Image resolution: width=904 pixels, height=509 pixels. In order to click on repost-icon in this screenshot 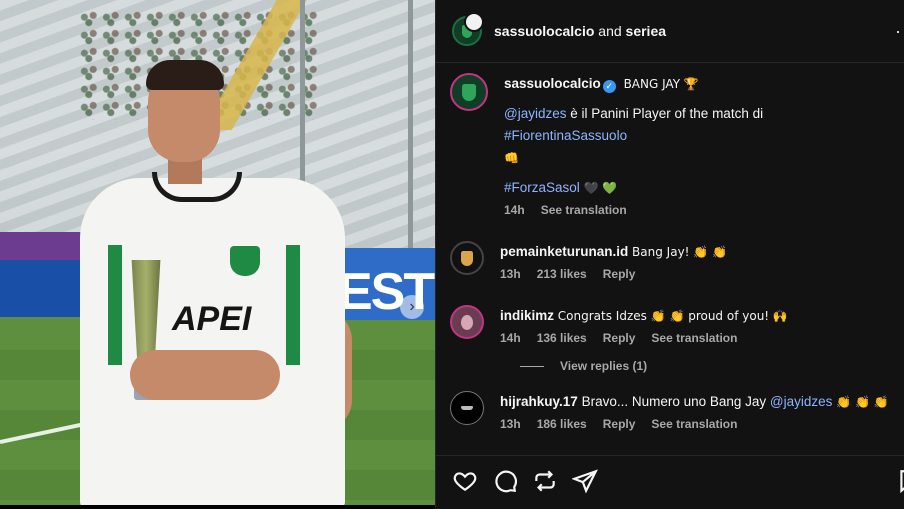, I will do `click(545, 481)`.